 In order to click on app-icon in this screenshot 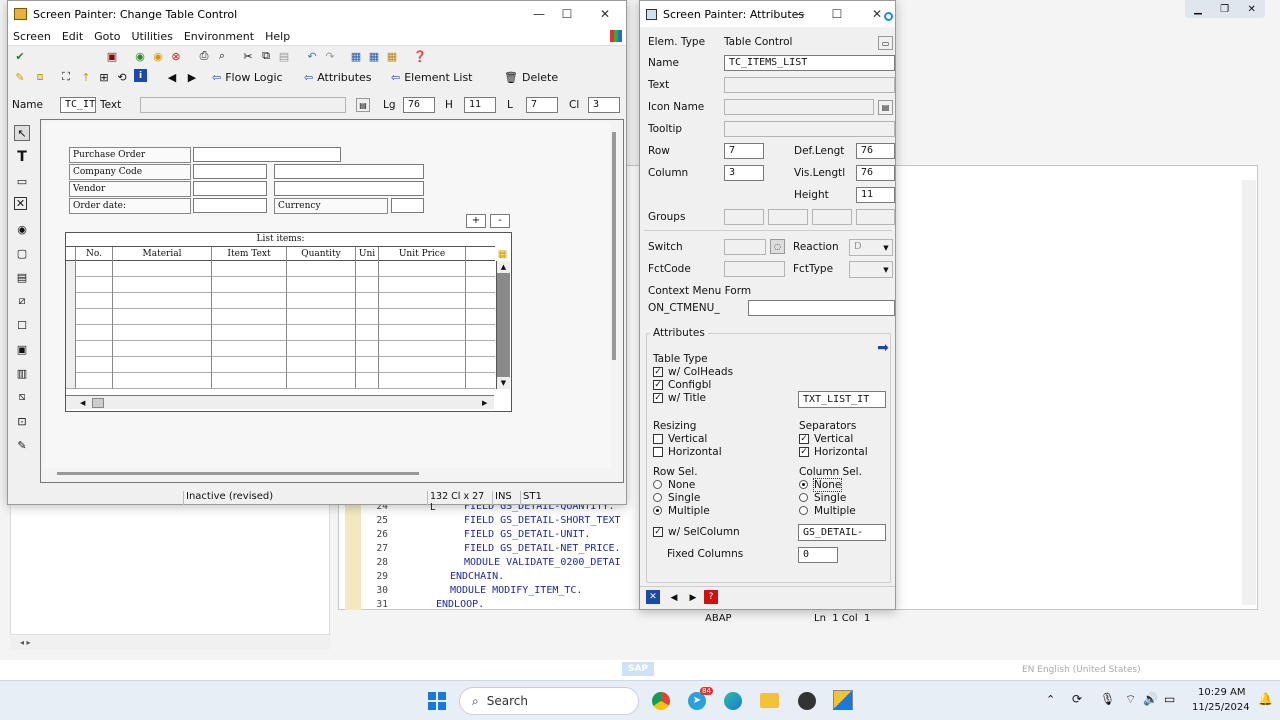, I will do `click(807, 701)`.